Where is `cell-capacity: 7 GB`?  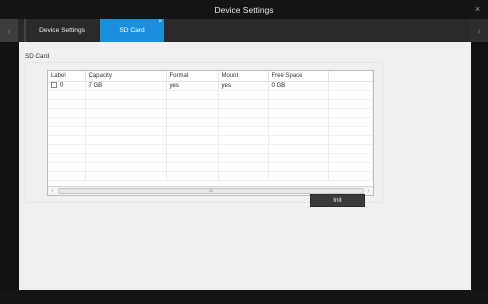
cell-capacity: 7 GB is located at coordinates (126, 86).